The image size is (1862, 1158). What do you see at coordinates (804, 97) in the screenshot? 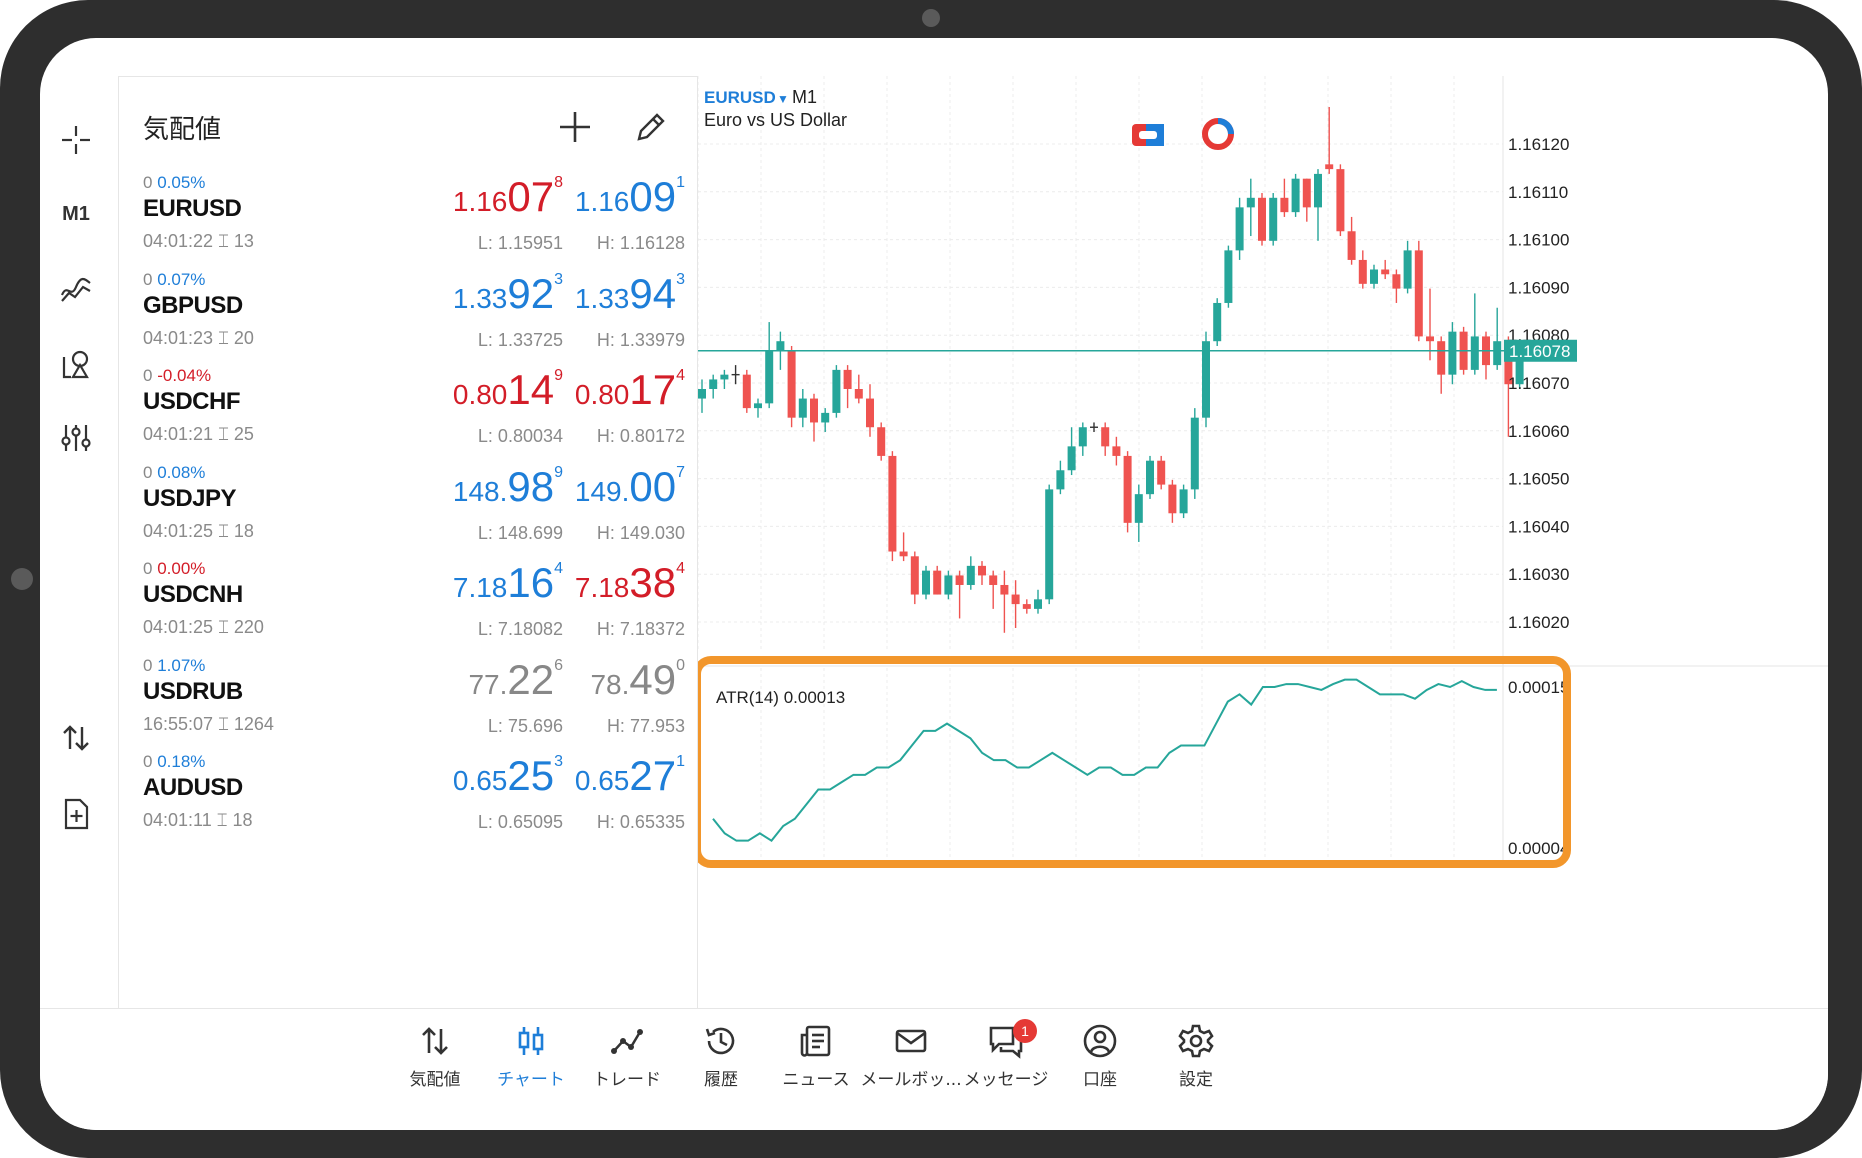
I see `chart-timeframe: M1` at bounding box center [804, 97].